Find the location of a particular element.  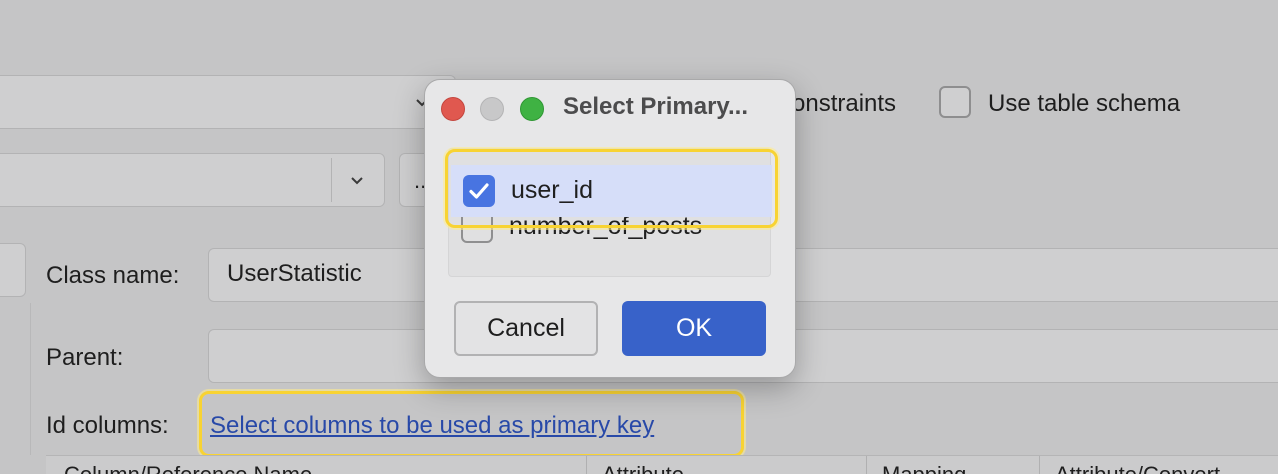

second-combo is located at coordinates (192, 180).